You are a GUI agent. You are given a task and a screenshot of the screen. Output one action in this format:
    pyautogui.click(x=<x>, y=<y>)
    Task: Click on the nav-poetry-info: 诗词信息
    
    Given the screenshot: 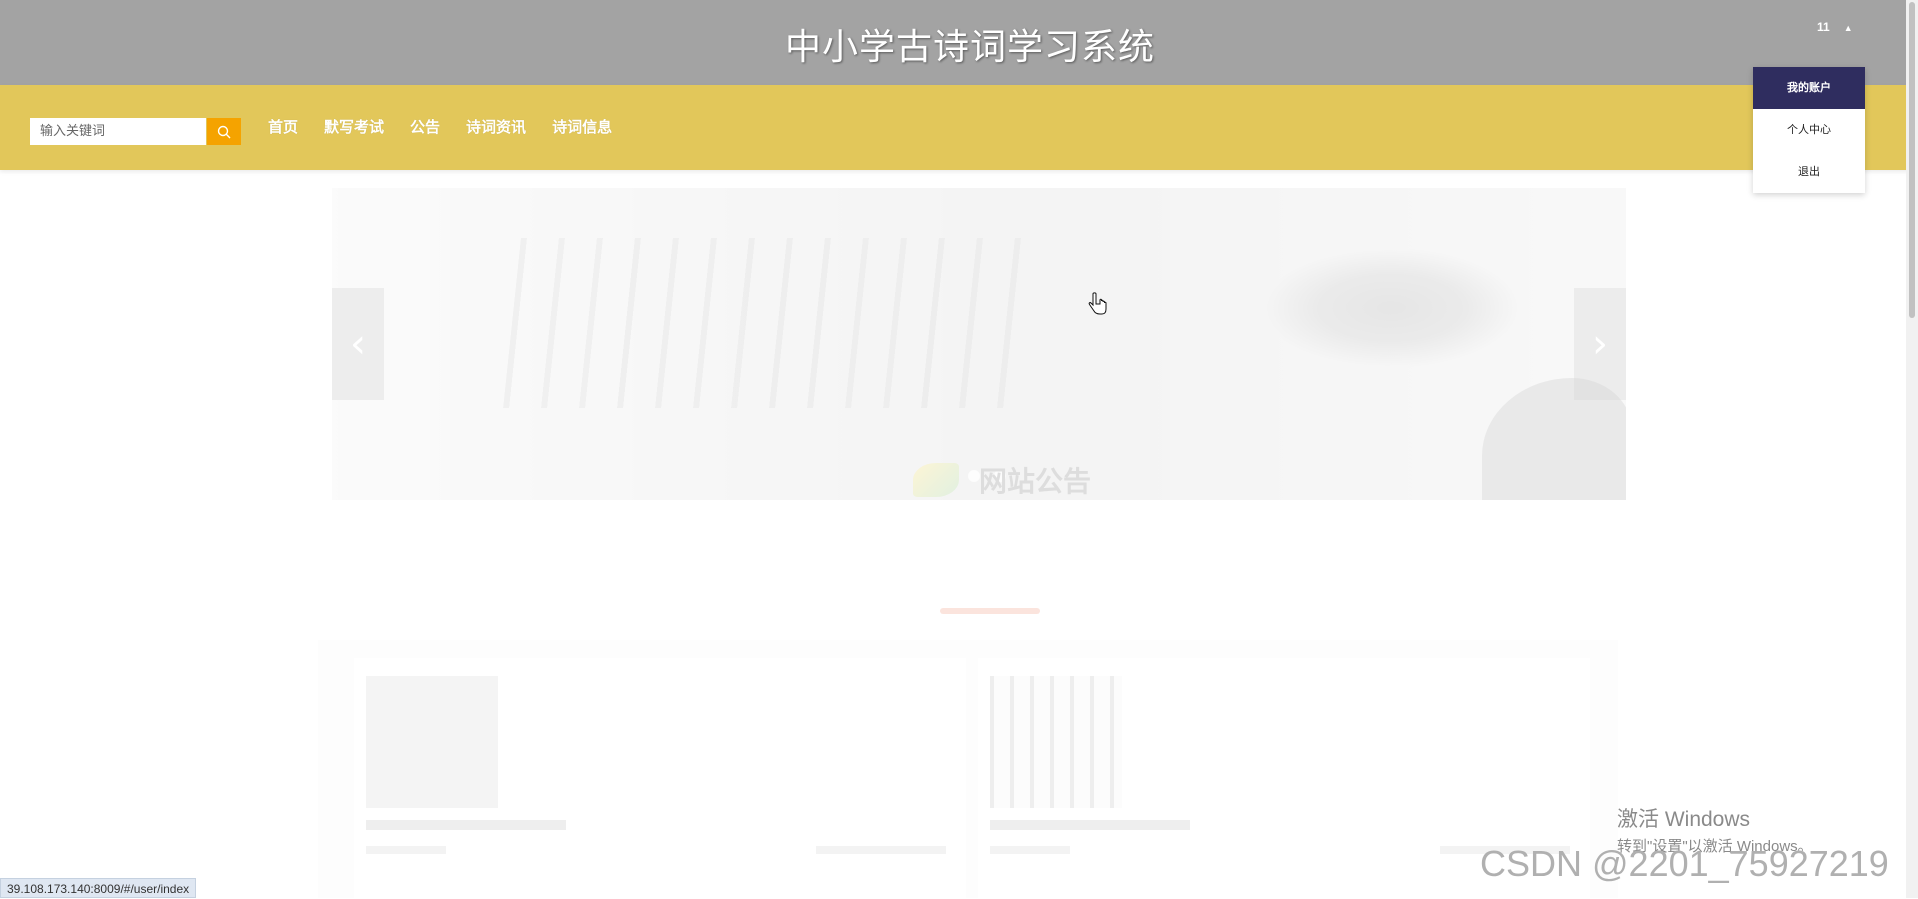 What is the action you would take?
    pyautogui.click(x=582, y=126)
    